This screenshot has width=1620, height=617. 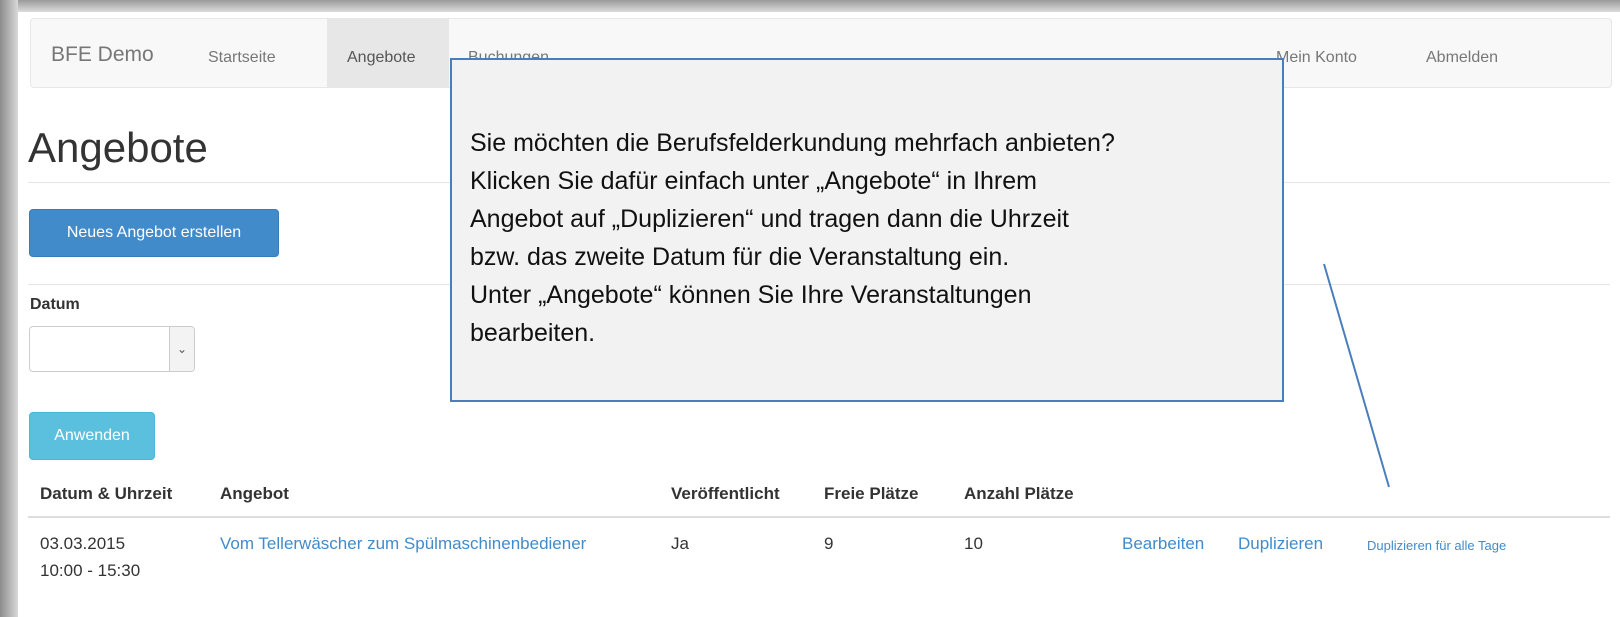 What do you see at coordinates (242, 58) in the screenshot?
I see `nav-item-startseite: Startseite` at bounding box center [242, 58].